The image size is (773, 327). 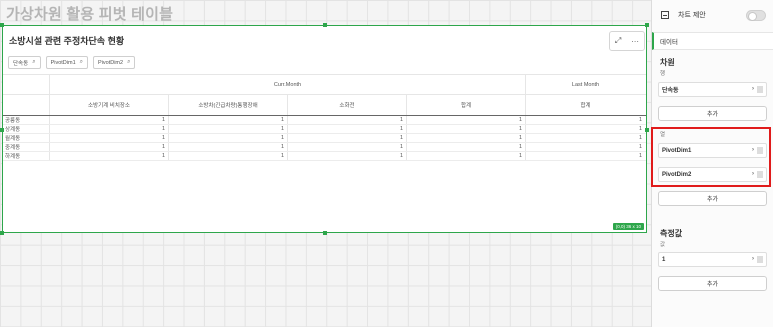 What do you see at coordinates (663, 245) in the screenshot?
I see `values-label: 값` at bounding box center [663, 245].